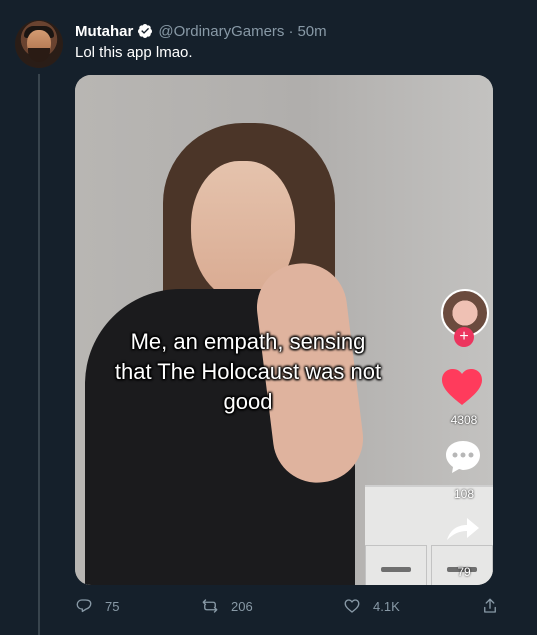  Describe the element at coordinates (248, 401) in the screenshot. I see `video-caption-line-3: good` at that location.